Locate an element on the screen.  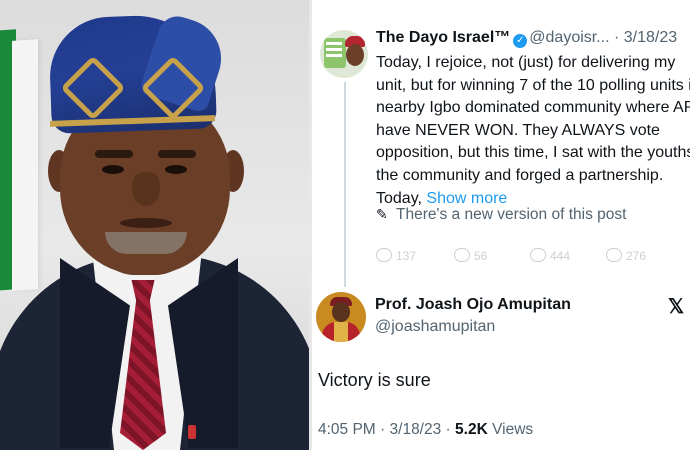
views-count: 5.2K is located at coordinates (471, 429).